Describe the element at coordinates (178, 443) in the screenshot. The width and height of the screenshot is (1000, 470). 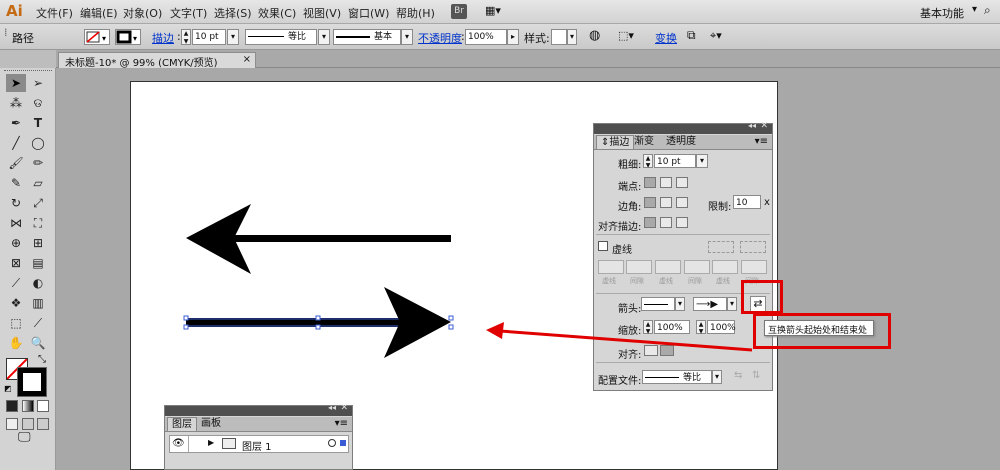
I see `eye-icon: 👁` at that location.